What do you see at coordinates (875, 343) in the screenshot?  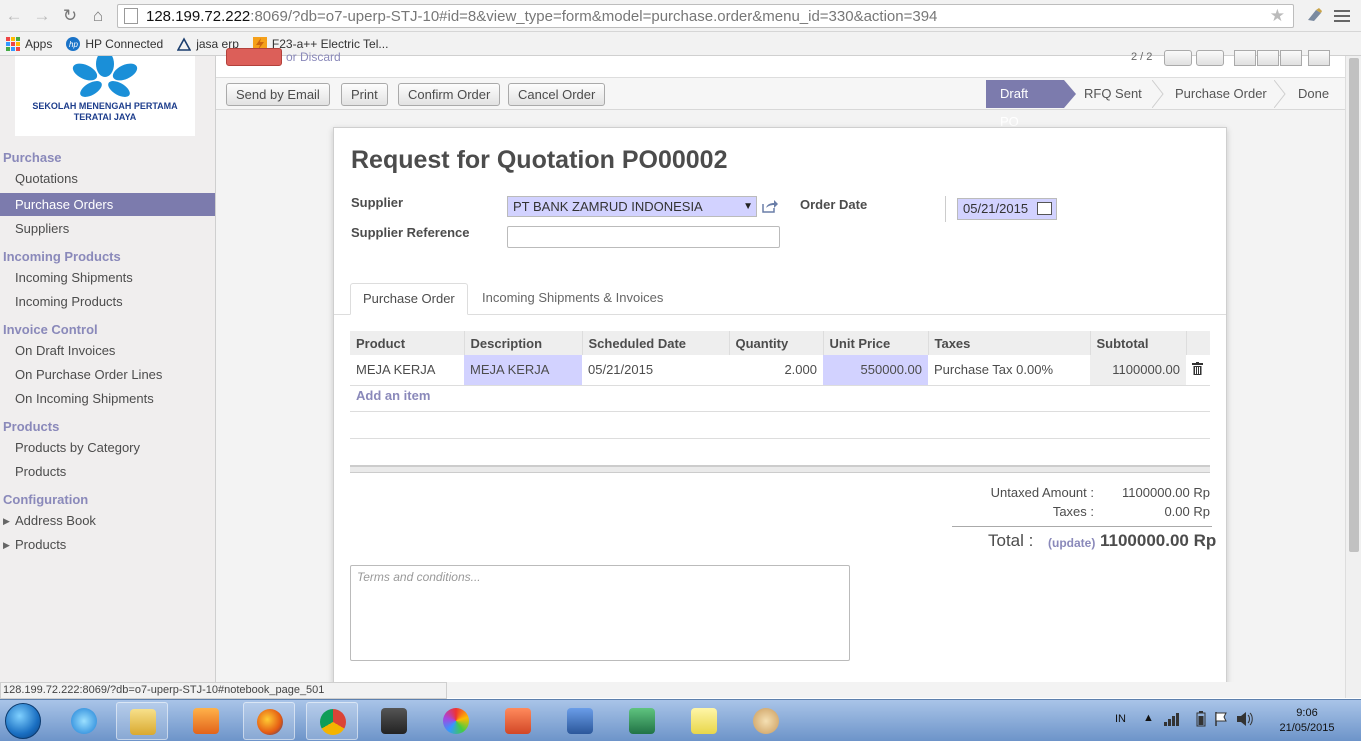 I see `column-unit-price: Unit Price` at bounding box center [875, 343].